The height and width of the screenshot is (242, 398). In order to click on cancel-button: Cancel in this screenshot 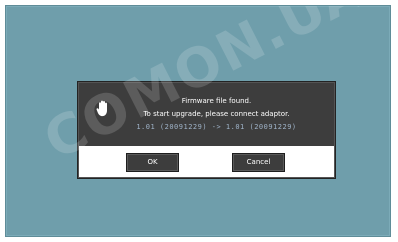, I will do `click(258, 162)`.